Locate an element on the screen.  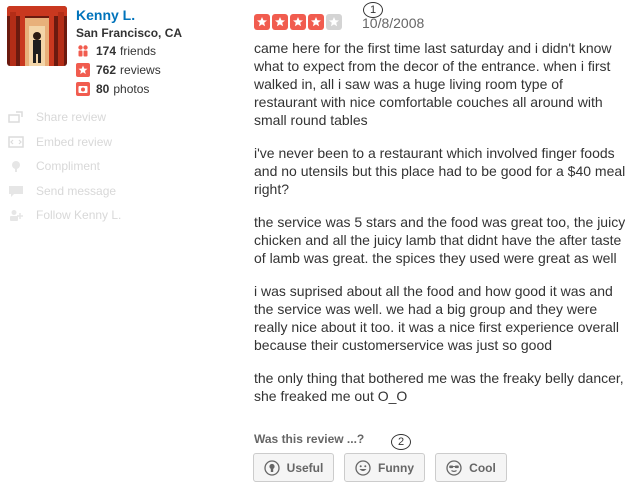
send-message-link: Send message is located at coordinates (62, 191).